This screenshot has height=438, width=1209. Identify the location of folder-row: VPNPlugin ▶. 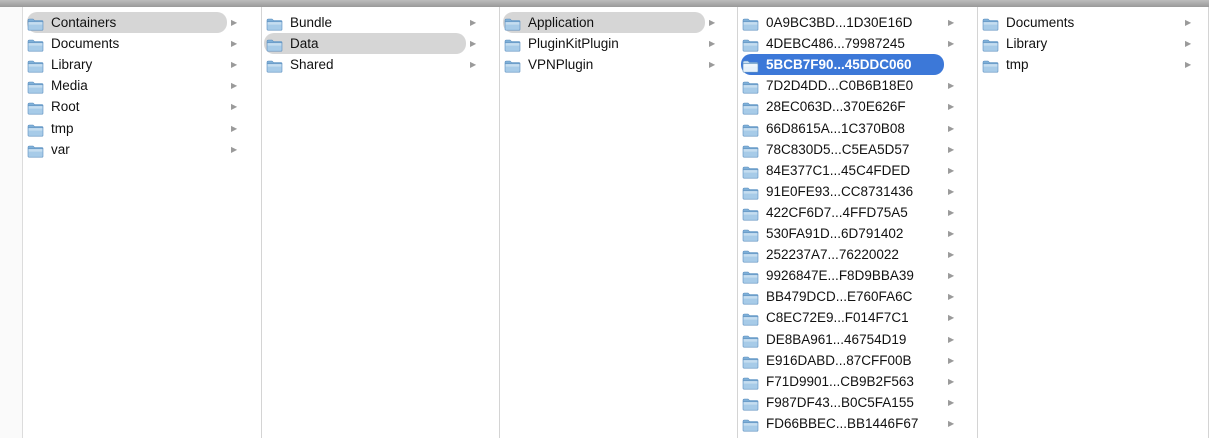
(611, 64).